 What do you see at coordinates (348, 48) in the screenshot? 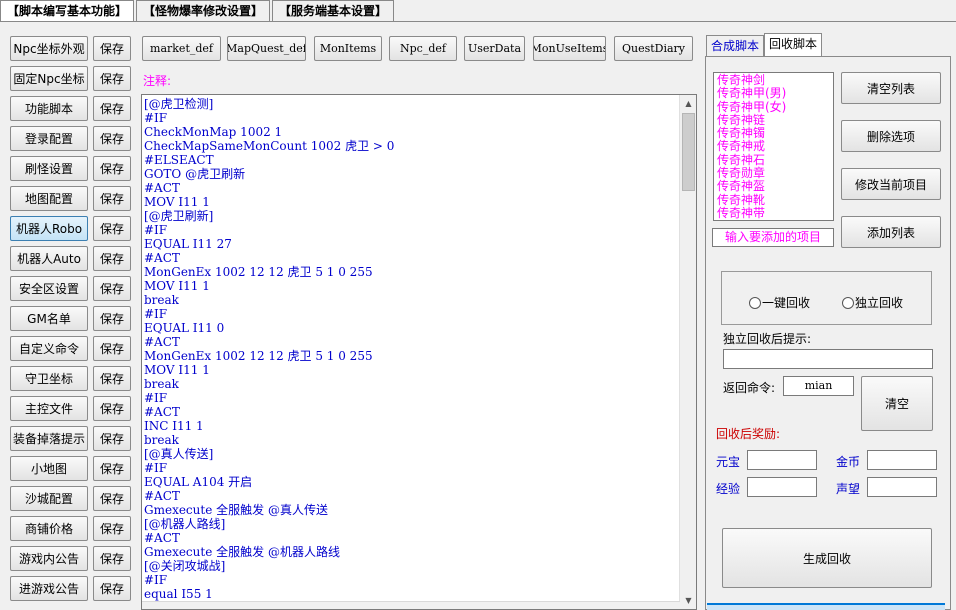
I see `monitems-button: MonItems` at bounding box center [348, 48].